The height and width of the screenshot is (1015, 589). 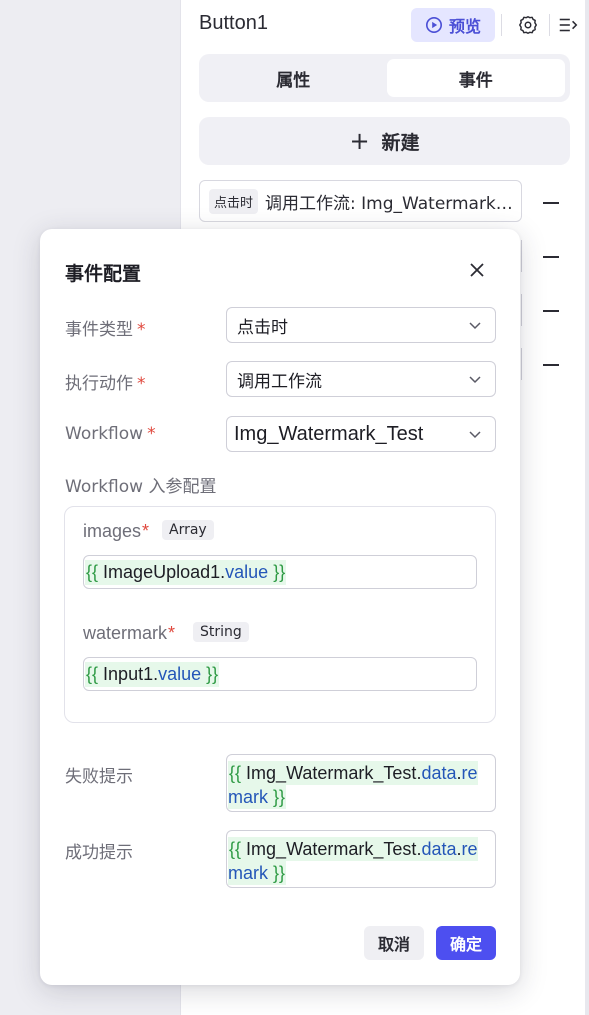 I want to click on event-type-label-text: 事件类型, so click(x=99, y=330).